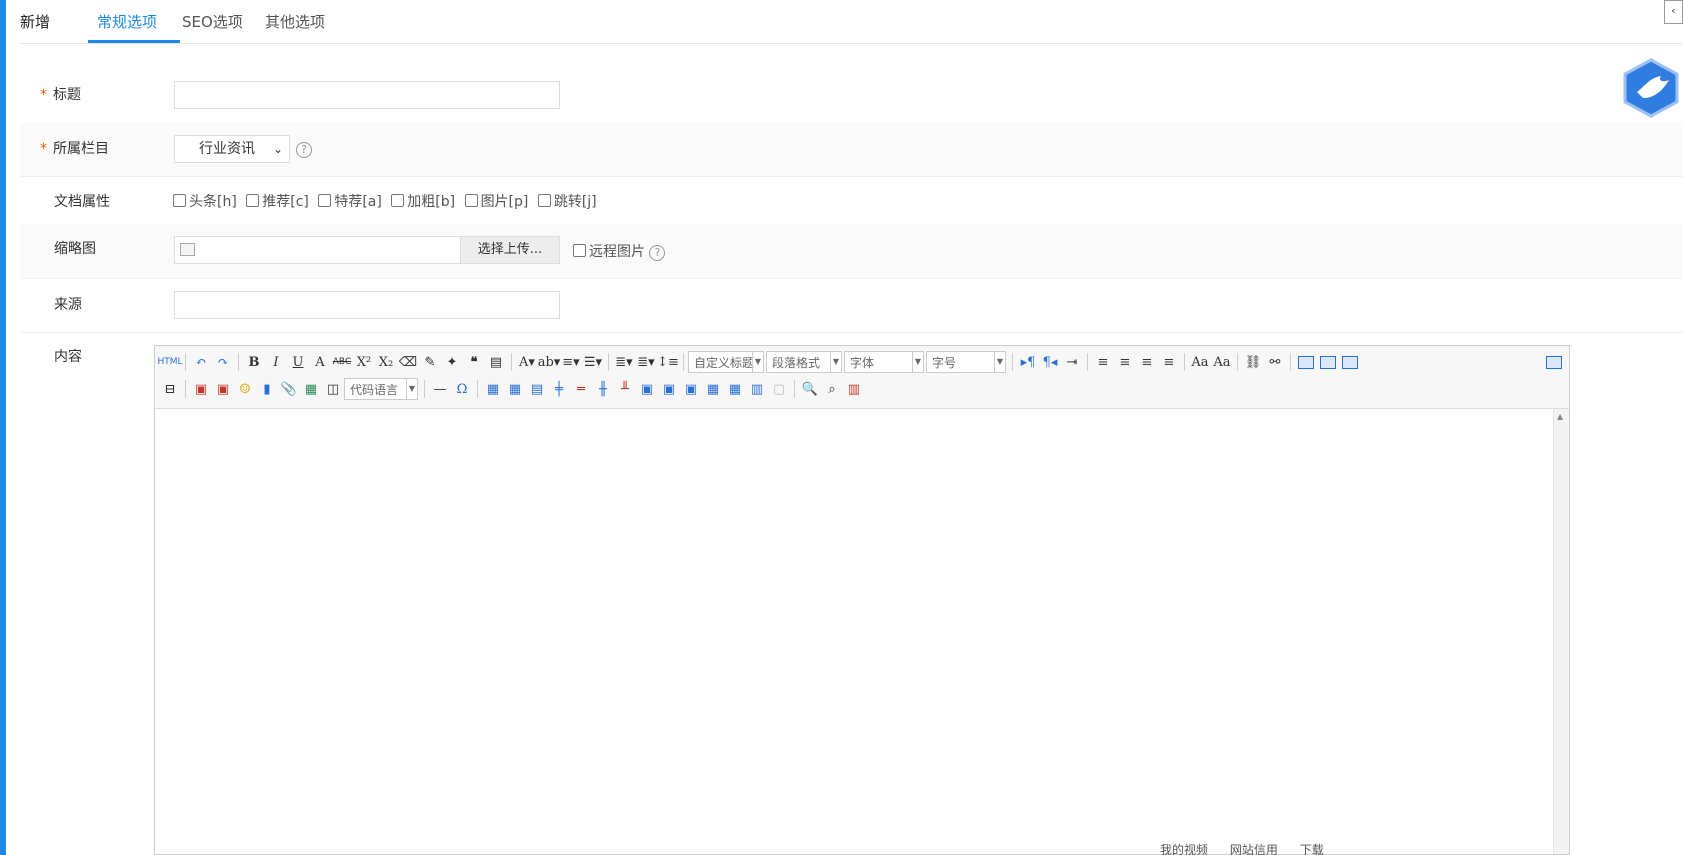 This screenshot has height=855, width=1683. What do you see at coordinates (624, 362) in the screenshot?
I see `row-spacing-top-icon: ≣▾` at bounding box center [624, 362].